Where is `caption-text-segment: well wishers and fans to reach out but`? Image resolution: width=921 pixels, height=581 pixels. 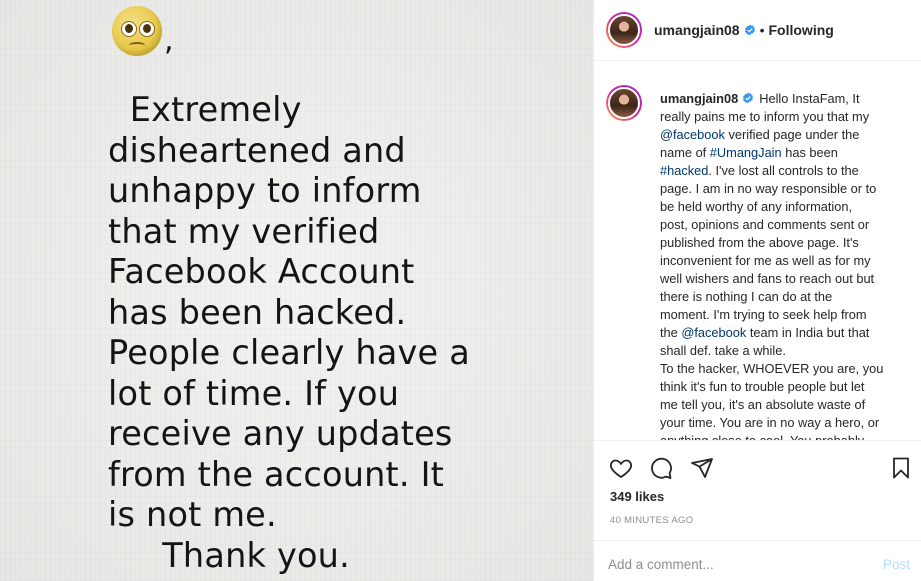 caption-text-segment: well wishers and fans to reach out but is located at coordinates (767, 278).